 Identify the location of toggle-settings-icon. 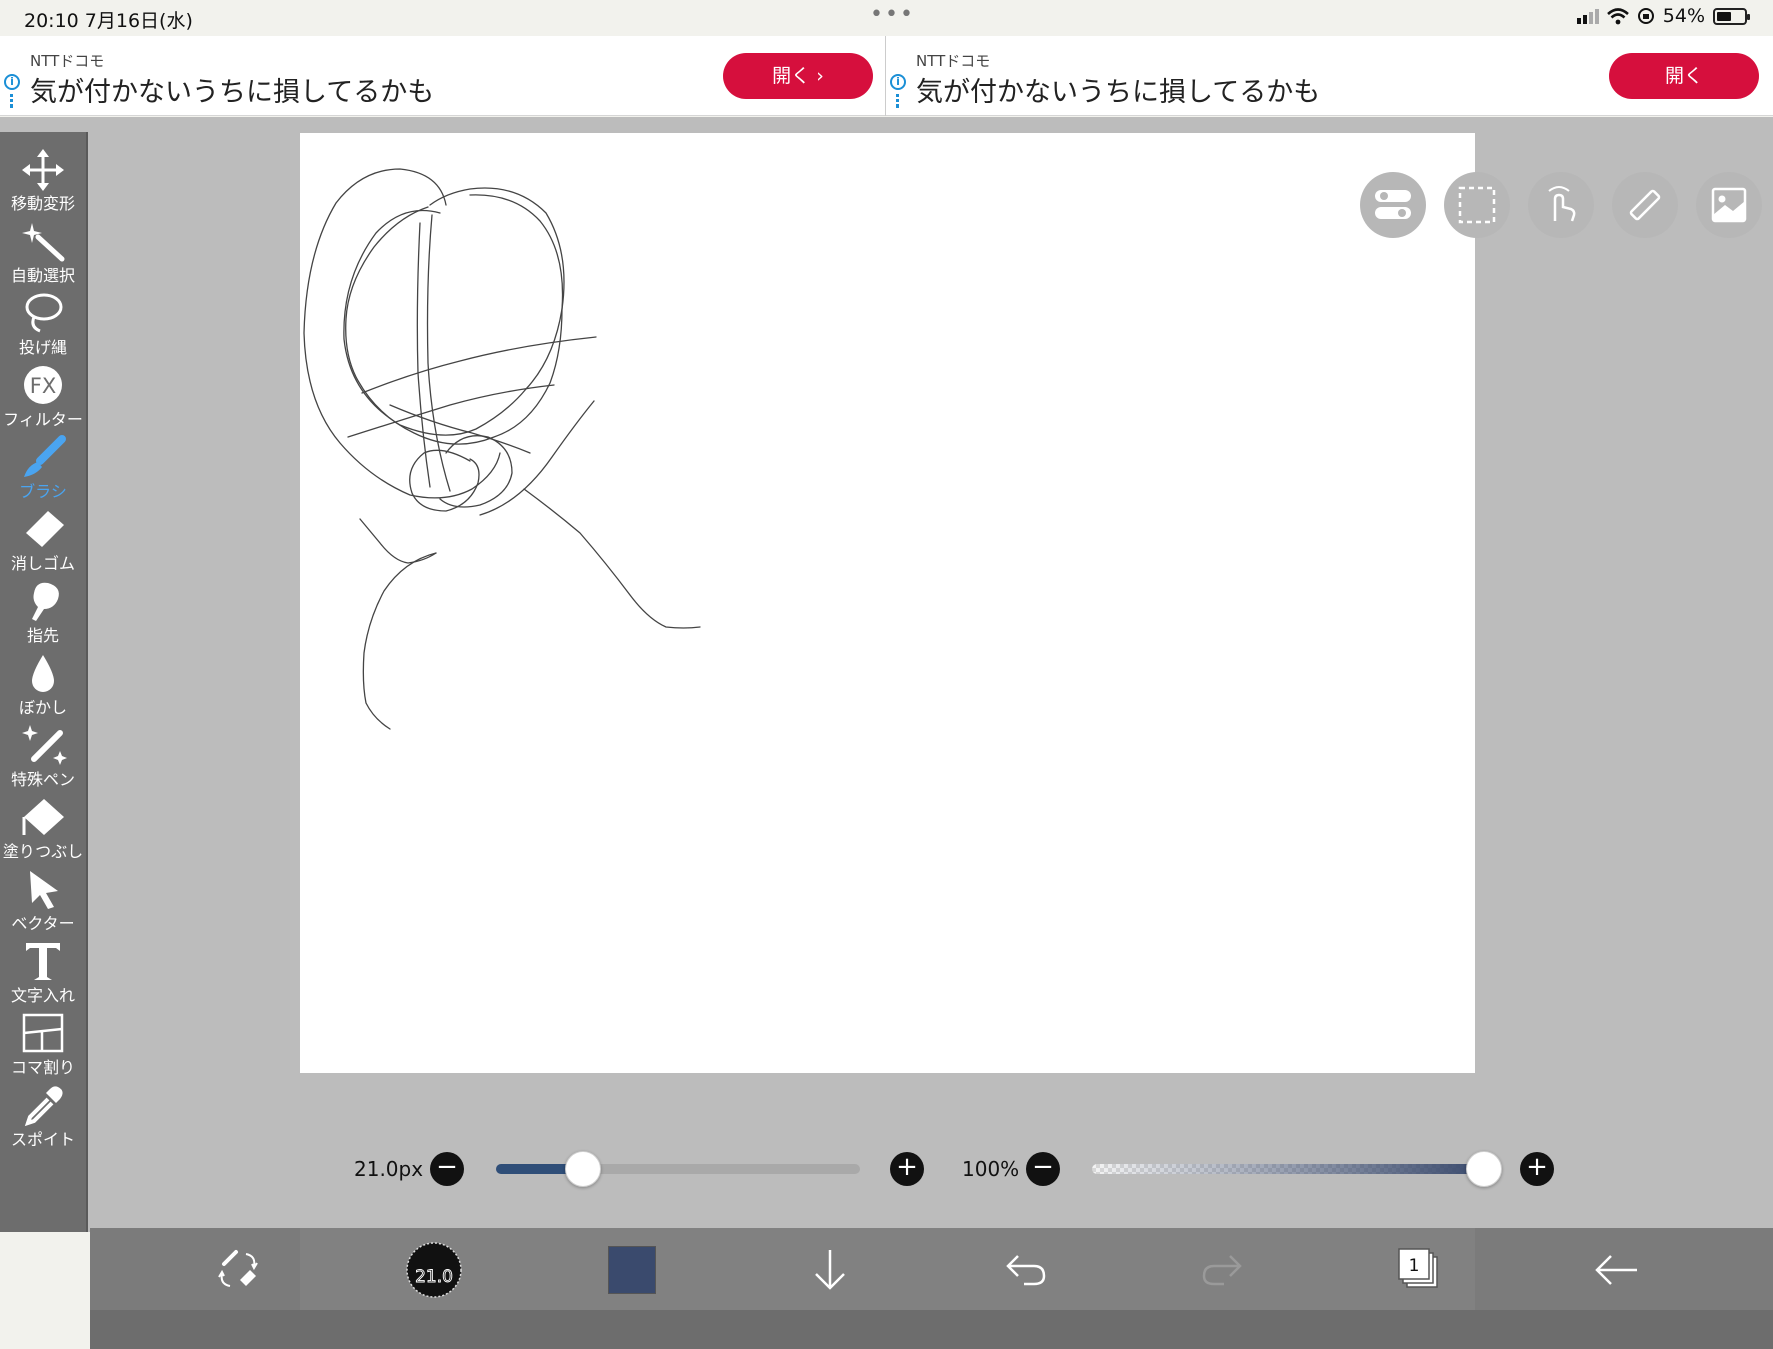
(1393, 204).